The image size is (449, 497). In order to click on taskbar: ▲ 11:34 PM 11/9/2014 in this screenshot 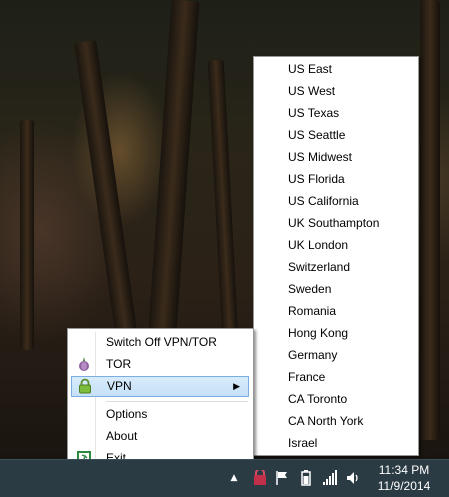, I will do `click(224, 478)`.